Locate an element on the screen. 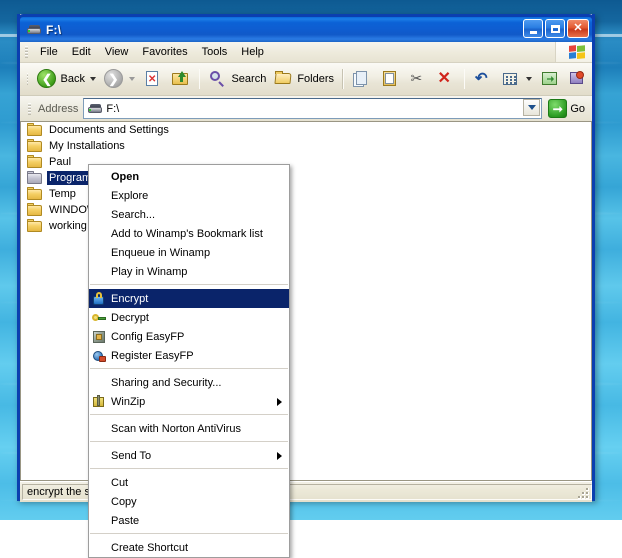 The image size is (622, 558). toolbar: ❮ Back ❯ ✕ Search Folders ✂ ✕ ↶ is located at coordinates (306, 79).